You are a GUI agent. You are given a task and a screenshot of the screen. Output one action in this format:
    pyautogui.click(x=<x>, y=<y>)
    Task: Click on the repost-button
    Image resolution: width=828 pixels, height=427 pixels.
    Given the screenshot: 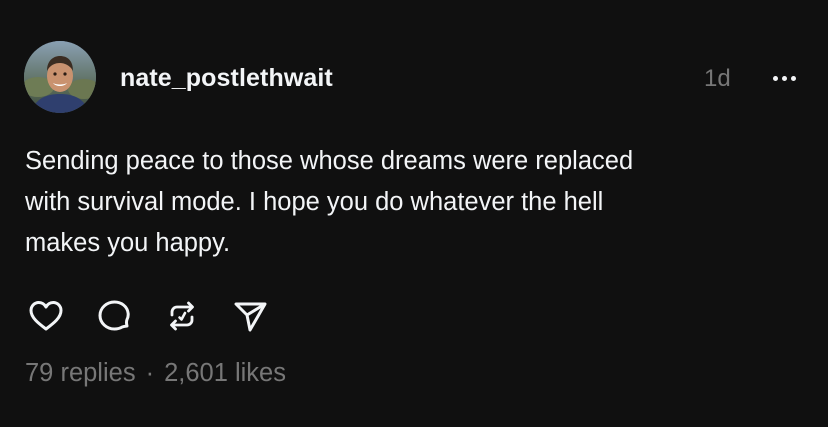 What is the action you would take?
    pyautogui.click(x=182, y=316)
    